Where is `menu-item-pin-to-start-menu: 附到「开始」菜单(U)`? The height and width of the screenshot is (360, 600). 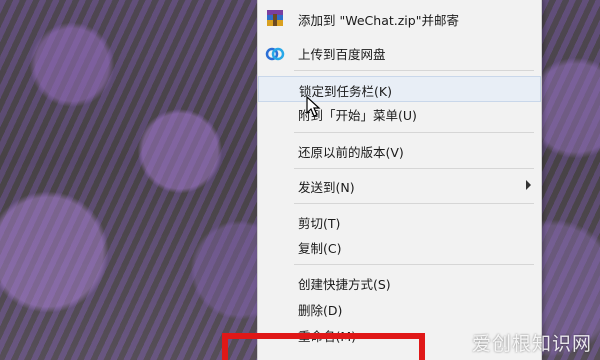
menu-item-pin-to-start-menu: 附到「开始」菜单(U) is located at coordinates (399, 114).